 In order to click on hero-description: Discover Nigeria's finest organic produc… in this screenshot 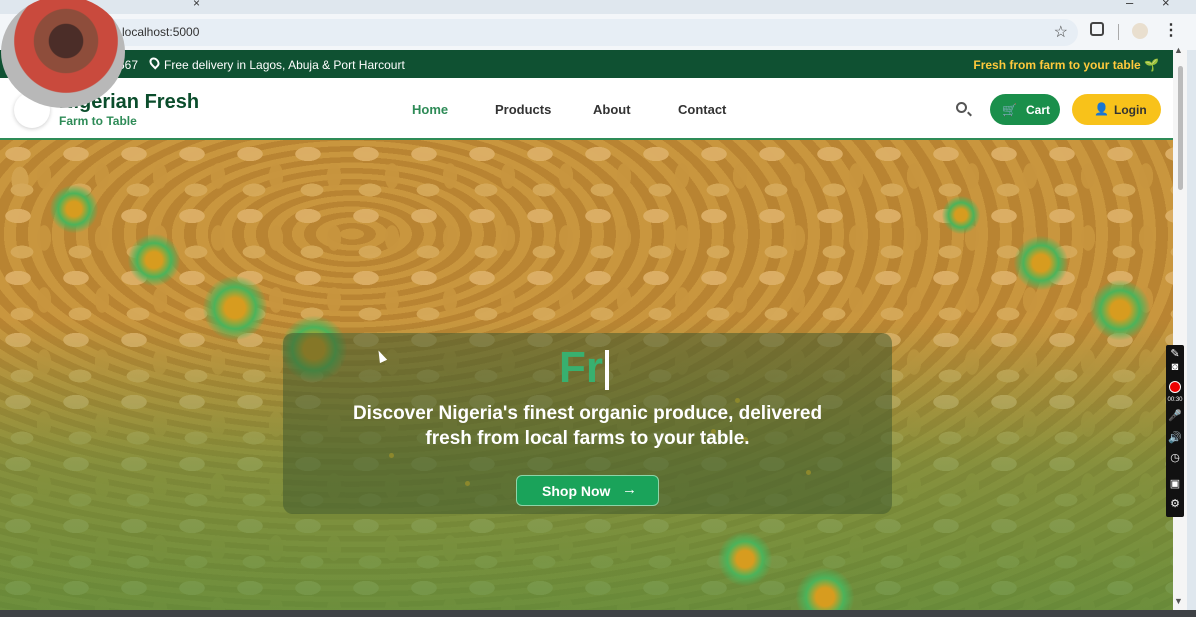, I will do `click(587, 426)`.